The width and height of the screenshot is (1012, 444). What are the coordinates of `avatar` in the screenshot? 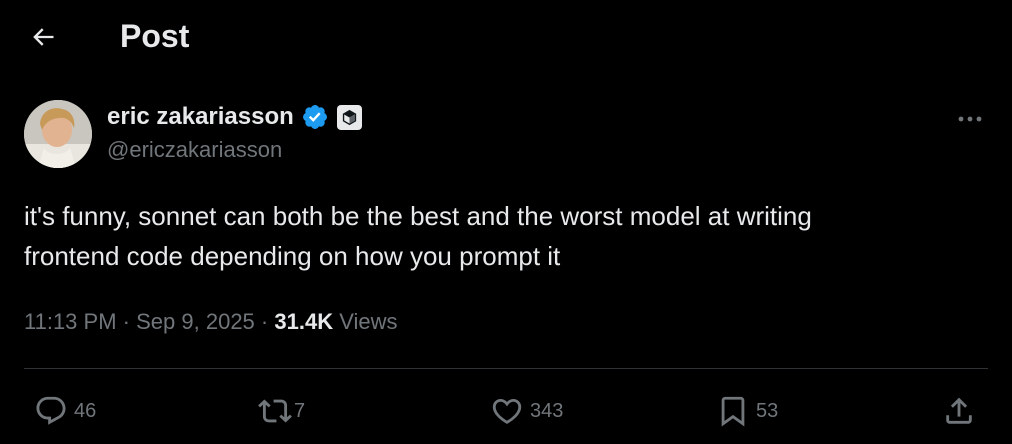 It's located at (58, 134).